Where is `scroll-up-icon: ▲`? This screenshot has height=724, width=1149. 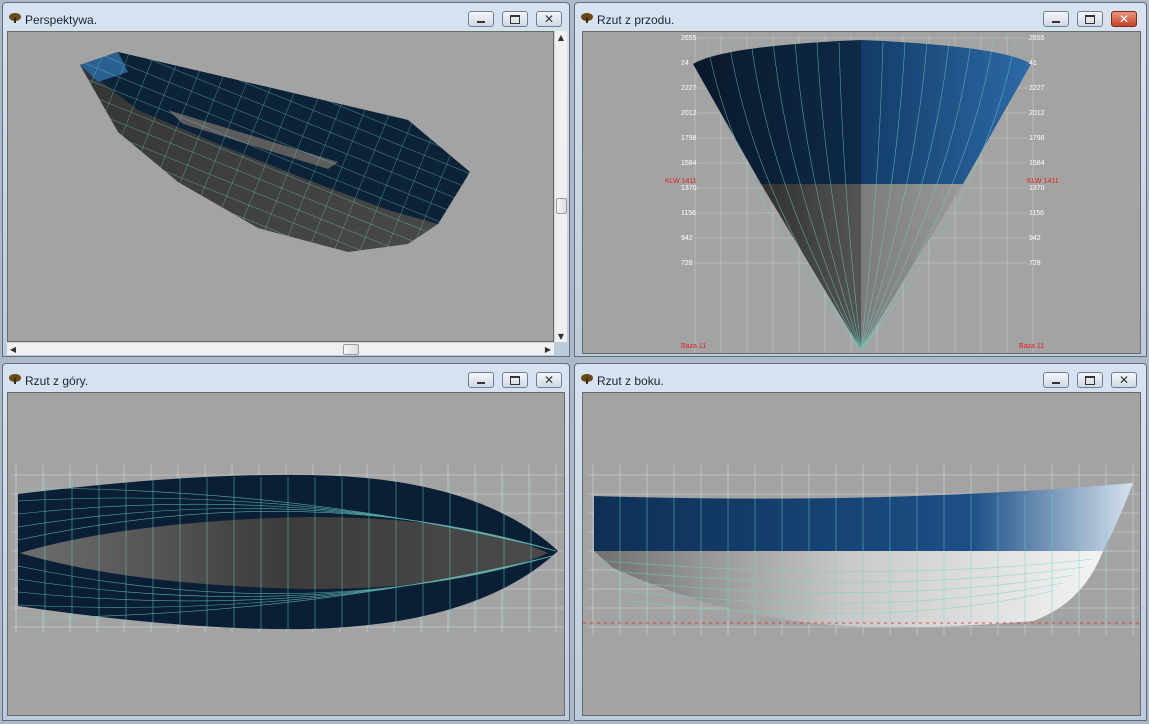
scroll-up-icon: ▲ is located at coordinates (561, 37).